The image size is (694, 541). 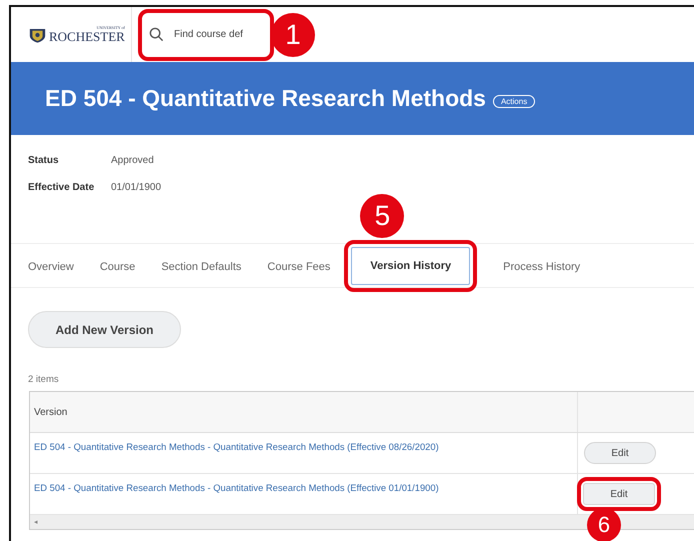 I want to click on search-icon, so click(x=156, y=34).